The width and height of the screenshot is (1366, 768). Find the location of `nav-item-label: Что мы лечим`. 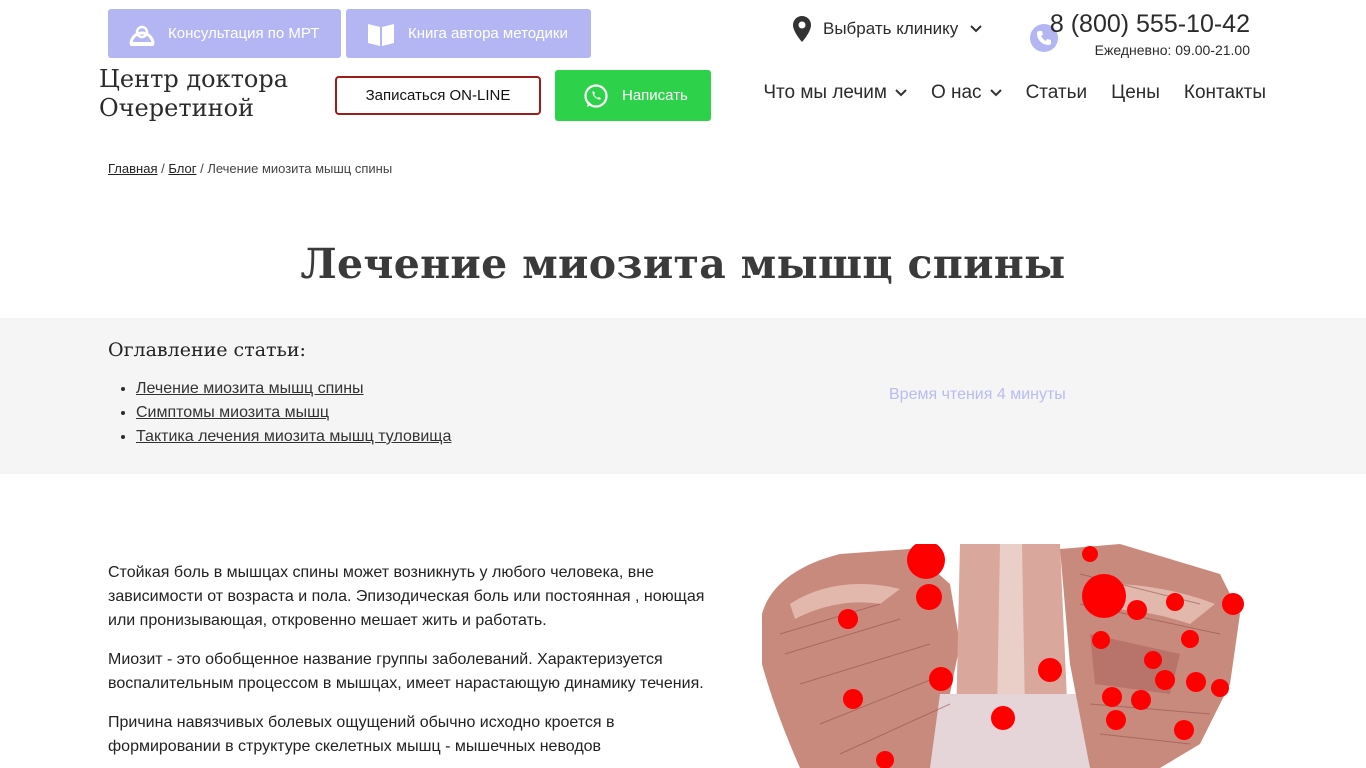

nav-item-label: Что мы лечим is located at coordinates (825, 92).